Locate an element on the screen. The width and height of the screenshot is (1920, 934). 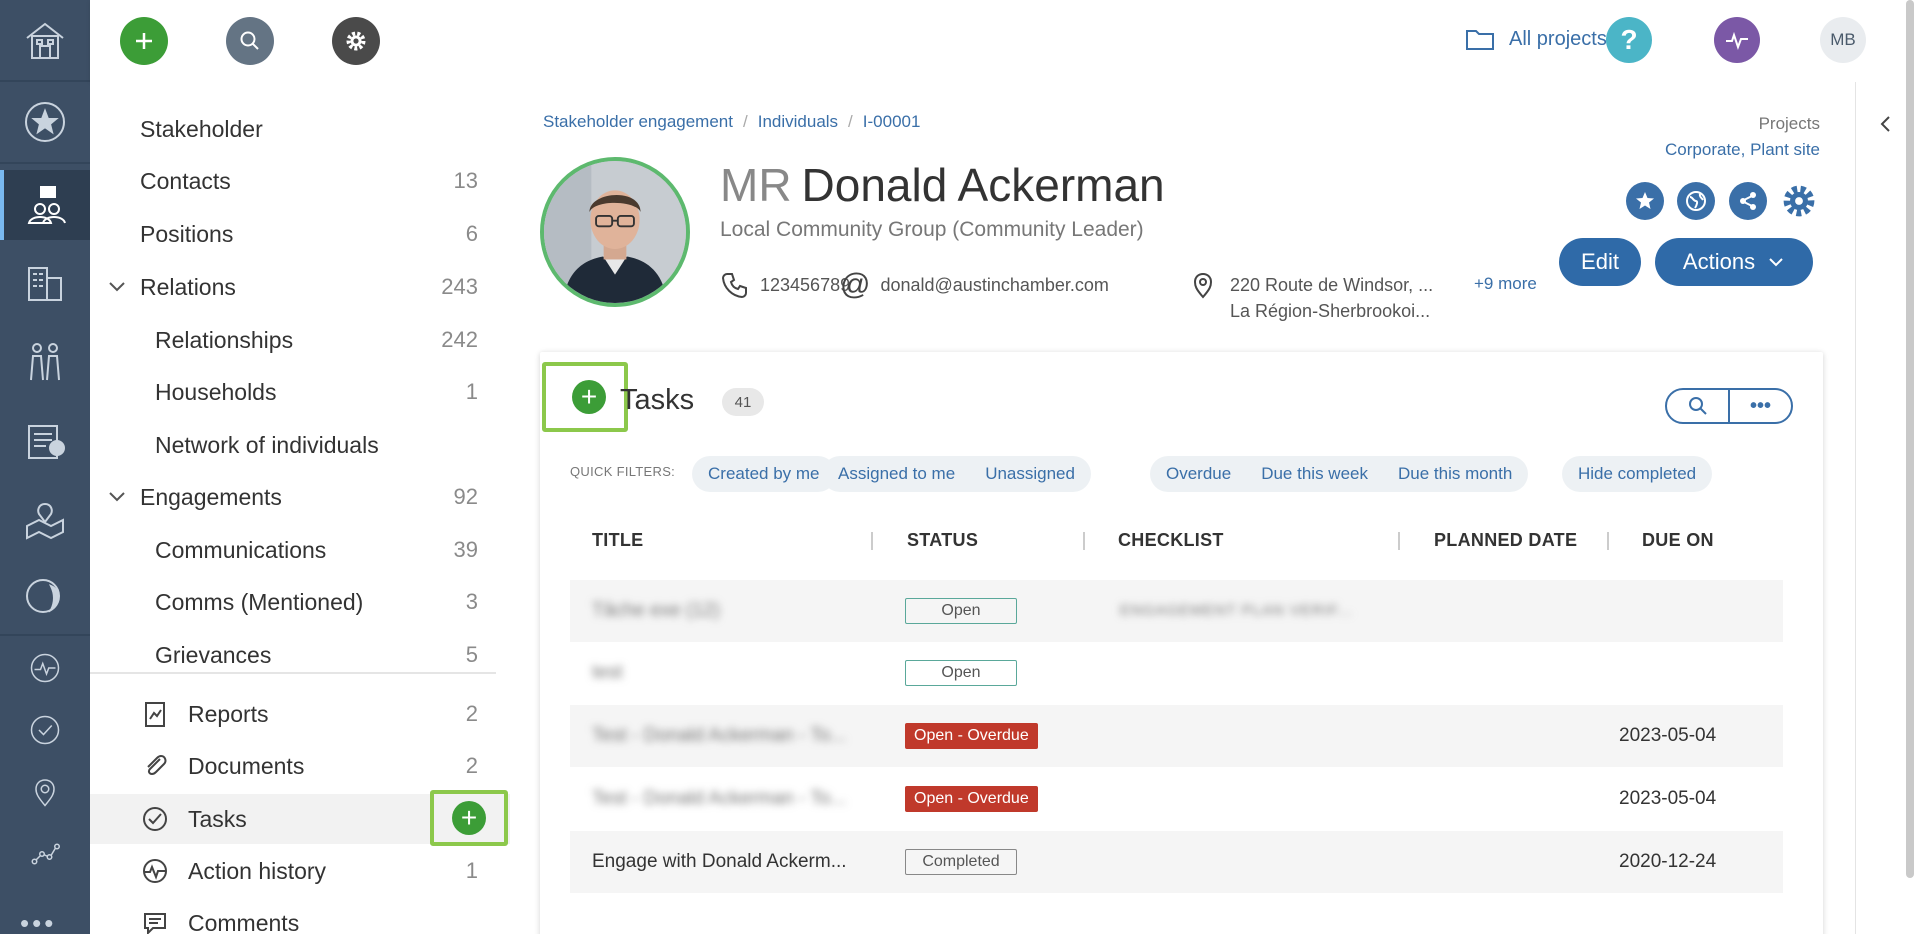
search-icon is located at coordinates (249, 40).